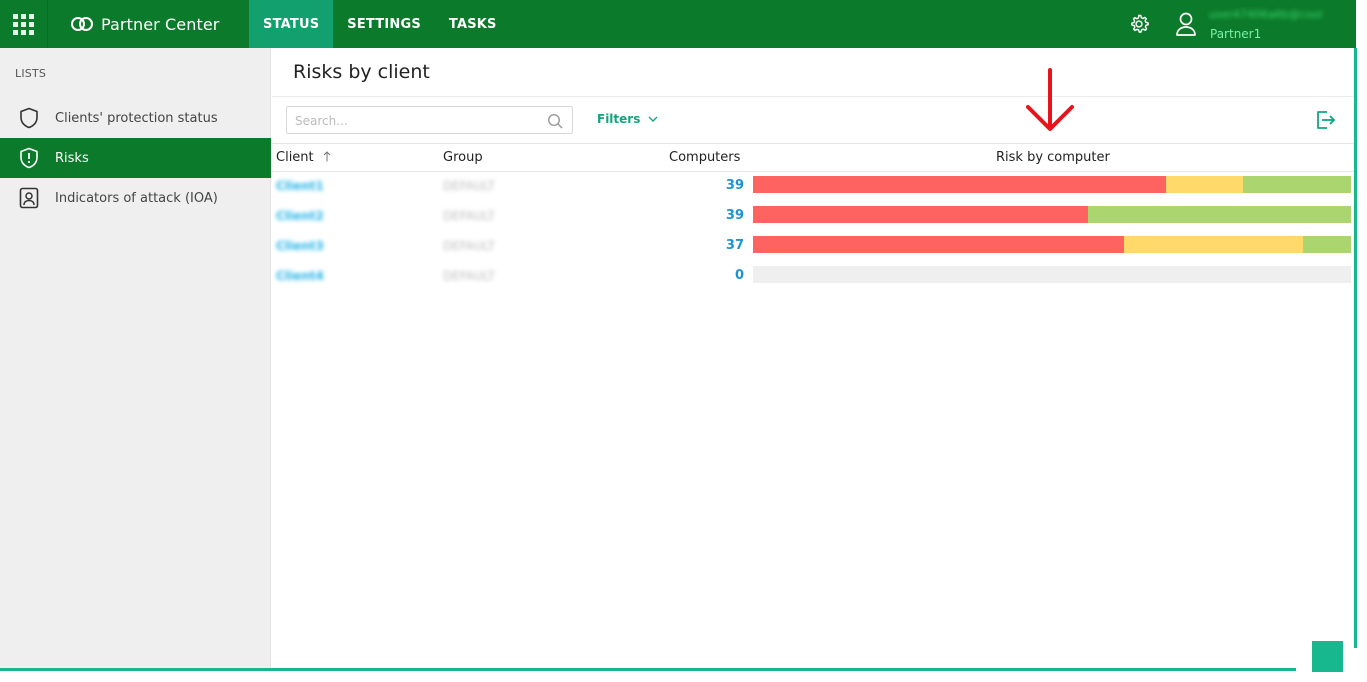  What do you see at coordinates (417, 120) in the screenshot?
I see `search-input` at bounding box center [417, 120].